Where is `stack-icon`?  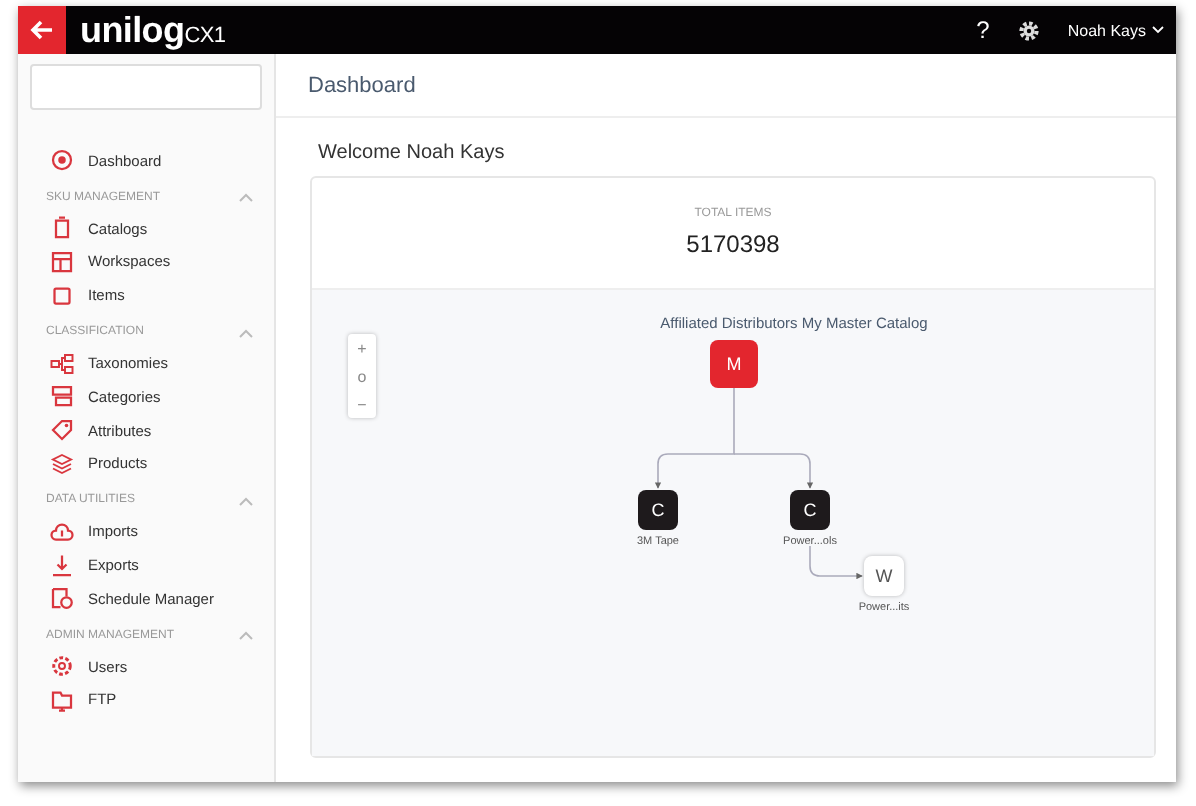
stack-icon is located at coordinates (62, 463).